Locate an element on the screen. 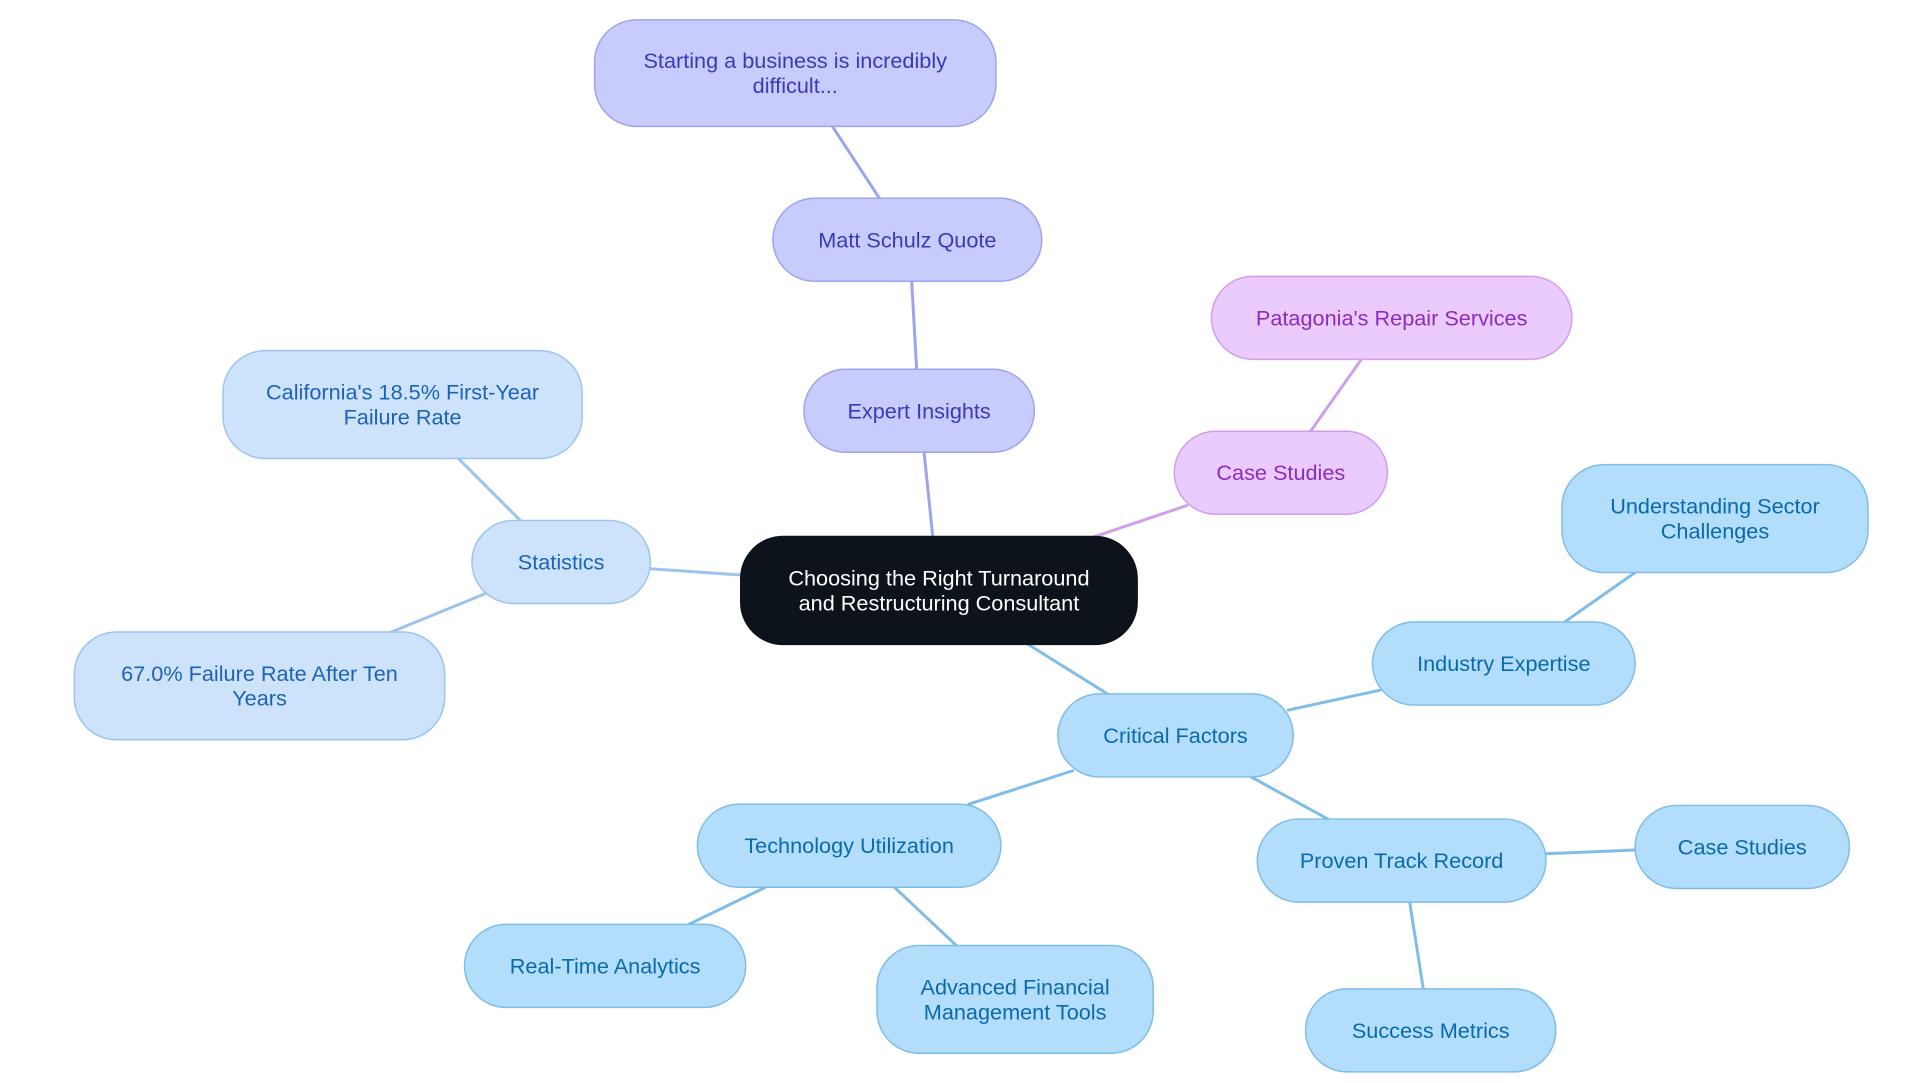 Image resolution: width=1920 pixels, height=1083 pixels. node-label: California's 18.5% First-Year is located at coordinates (402, 392).